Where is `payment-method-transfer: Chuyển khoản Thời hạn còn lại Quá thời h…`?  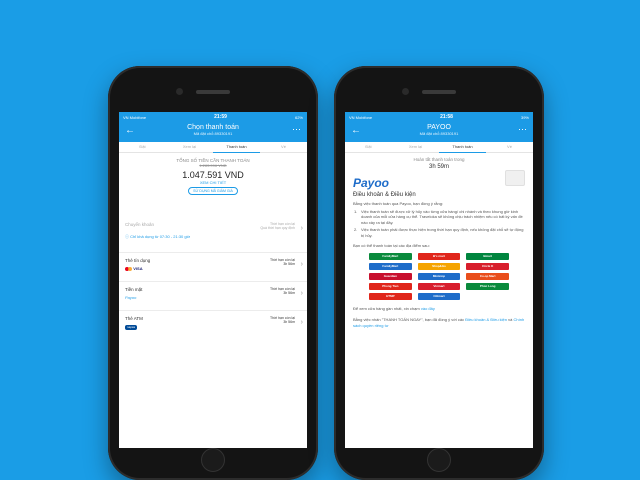 payment-method-transfer: Chuyển khoản Thời hạn còn lại Quá thời h… is located at coordinates (213, 224).